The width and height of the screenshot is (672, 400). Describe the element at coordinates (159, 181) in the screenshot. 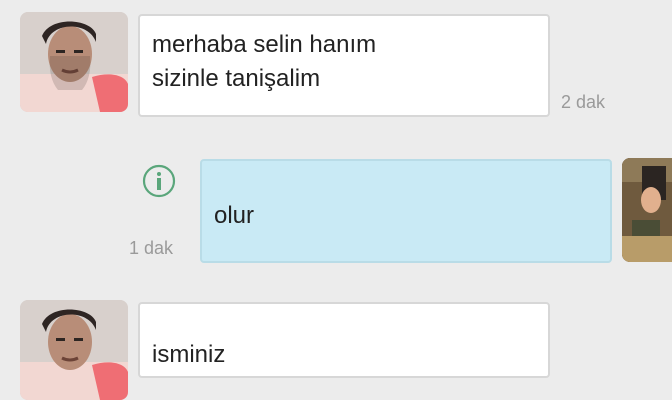

I see `info-icon` at that location.